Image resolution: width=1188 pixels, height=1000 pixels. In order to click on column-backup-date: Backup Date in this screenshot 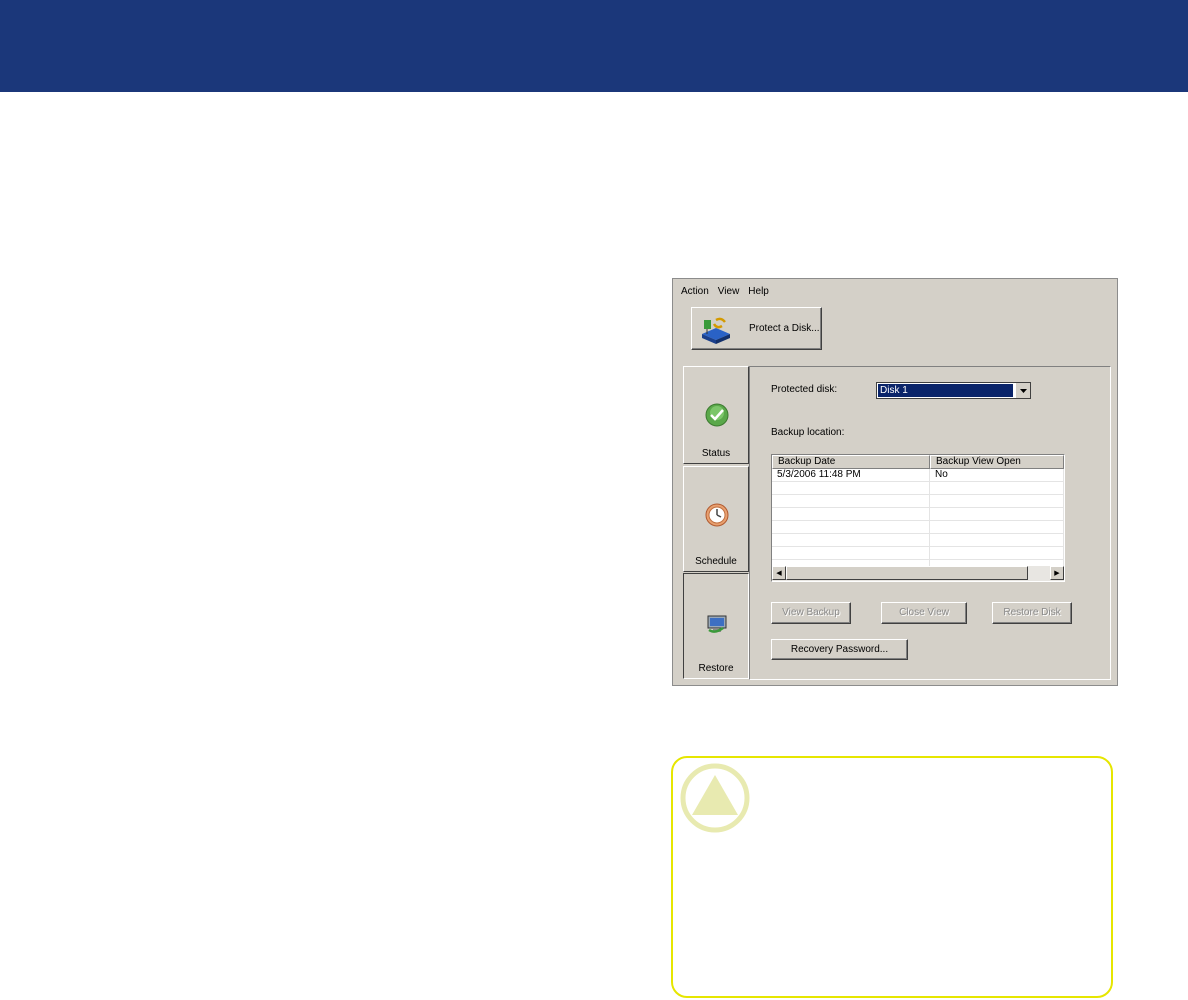, I will do `click(851, 462)`.